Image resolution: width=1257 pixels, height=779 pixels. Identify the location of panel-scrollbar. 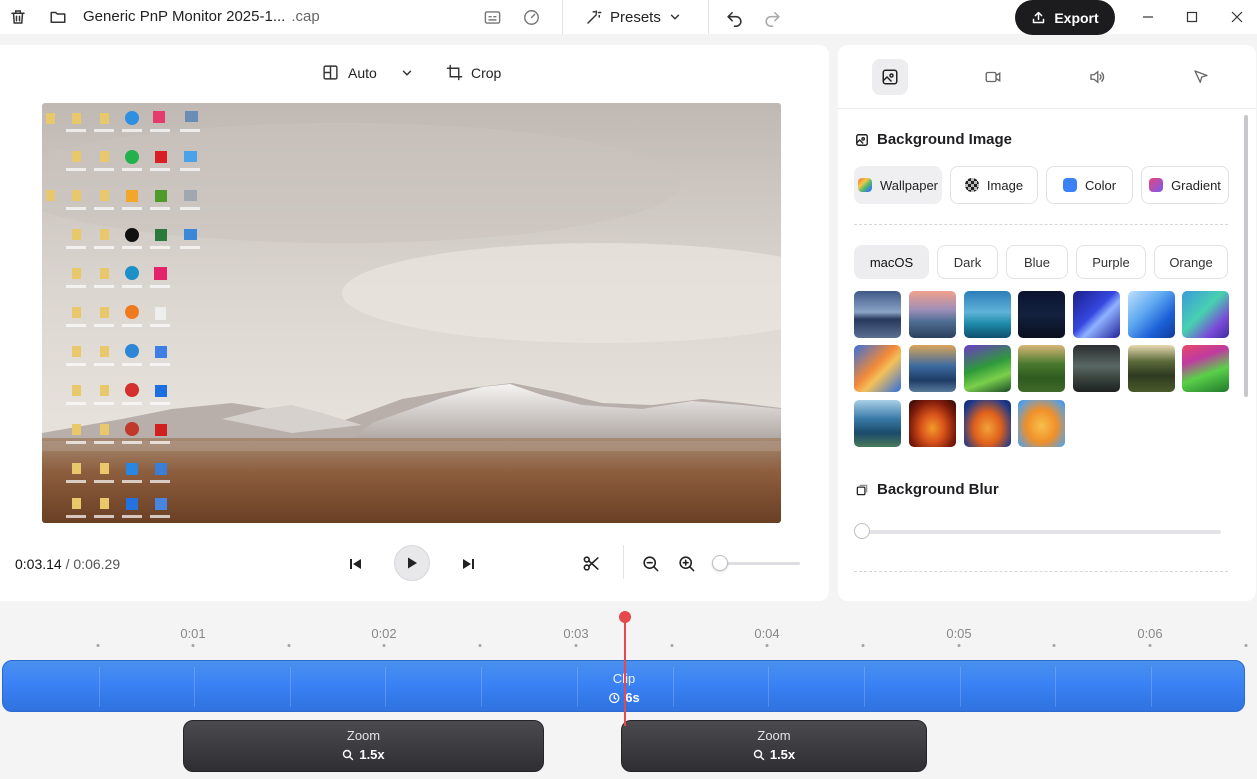
(1246, 256).